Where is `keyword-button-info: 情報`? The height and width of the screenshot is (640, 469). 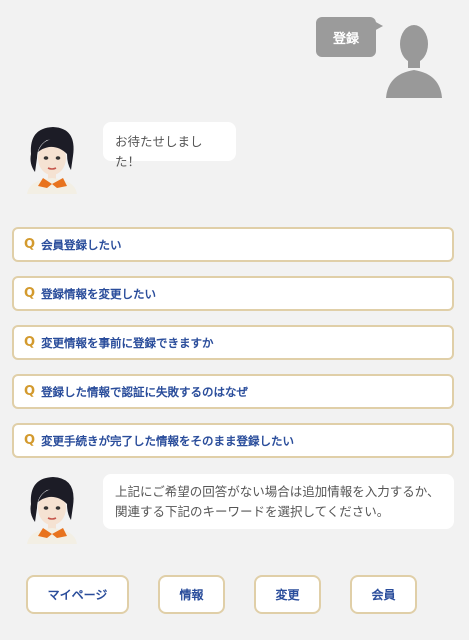
keyword-button-info: 情報 is located at coordinates (191, 594).